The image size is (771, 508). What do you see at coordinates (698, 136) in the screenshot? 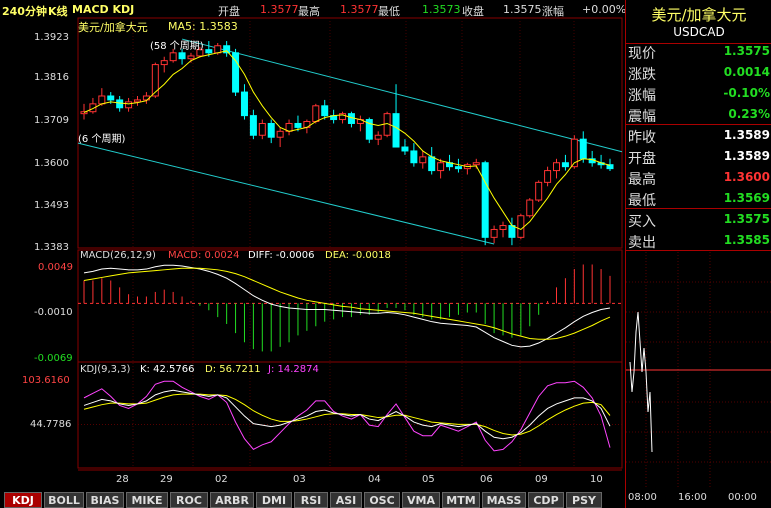
I see `quote-row: 昨收 1.3589` at bounding box center [698, 136].